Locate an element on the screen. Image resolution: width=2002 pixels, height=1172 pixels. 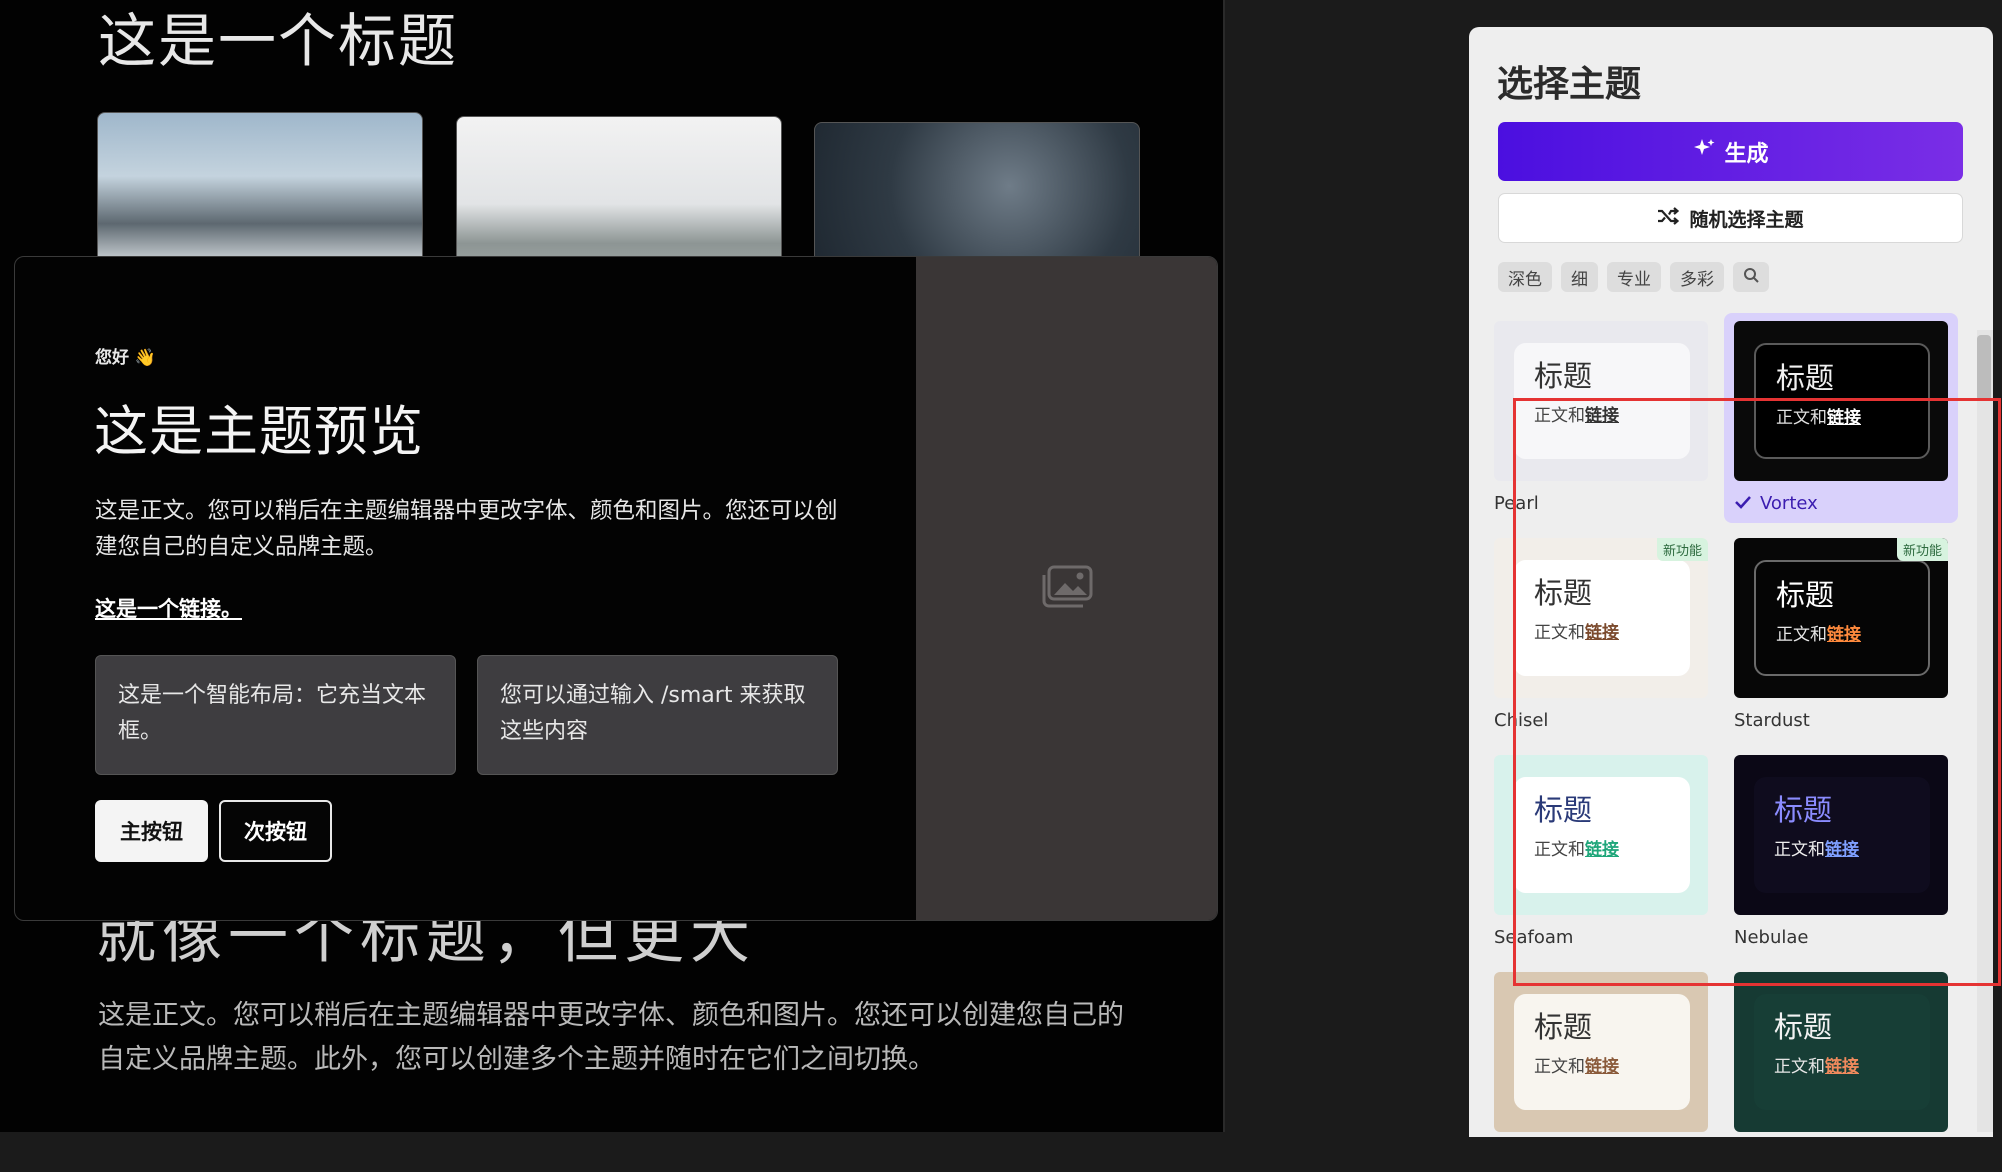
smart-layout-box: 您可以通过输入 /smart 来获取这些内容 is located at coordinates (657, 715).